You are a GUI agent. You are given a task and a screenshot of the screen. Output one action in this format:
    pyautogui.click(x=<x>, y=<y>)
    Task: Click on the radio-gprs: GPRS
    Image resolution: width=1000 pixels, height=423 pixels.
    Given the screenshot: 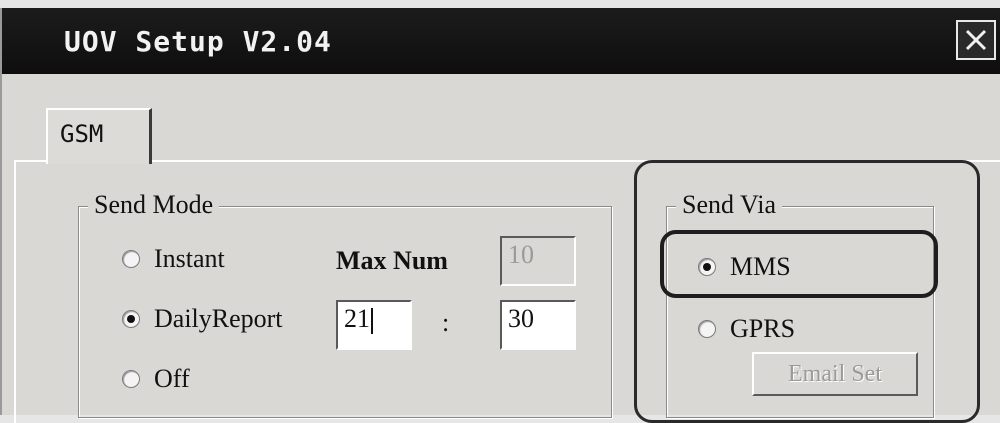 What is the action you would take?
    pyautogui.click(x=746, y=329)
    